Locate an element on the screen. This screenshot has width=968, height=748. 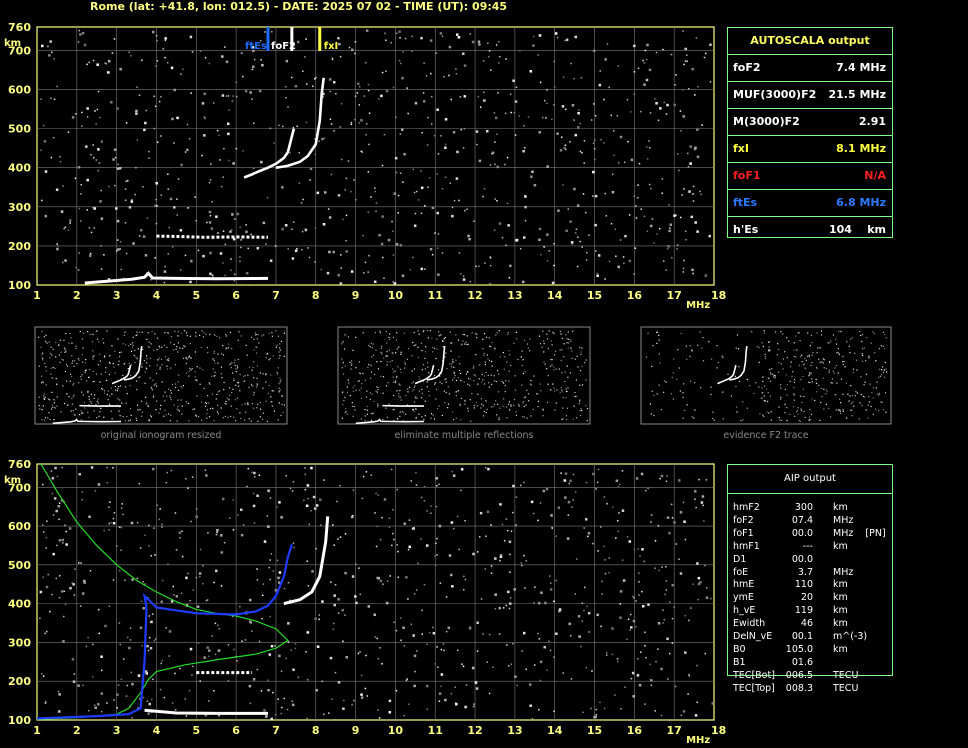
autoscala-param-value: 21.5 MHz is located at coordinates (857, 94).